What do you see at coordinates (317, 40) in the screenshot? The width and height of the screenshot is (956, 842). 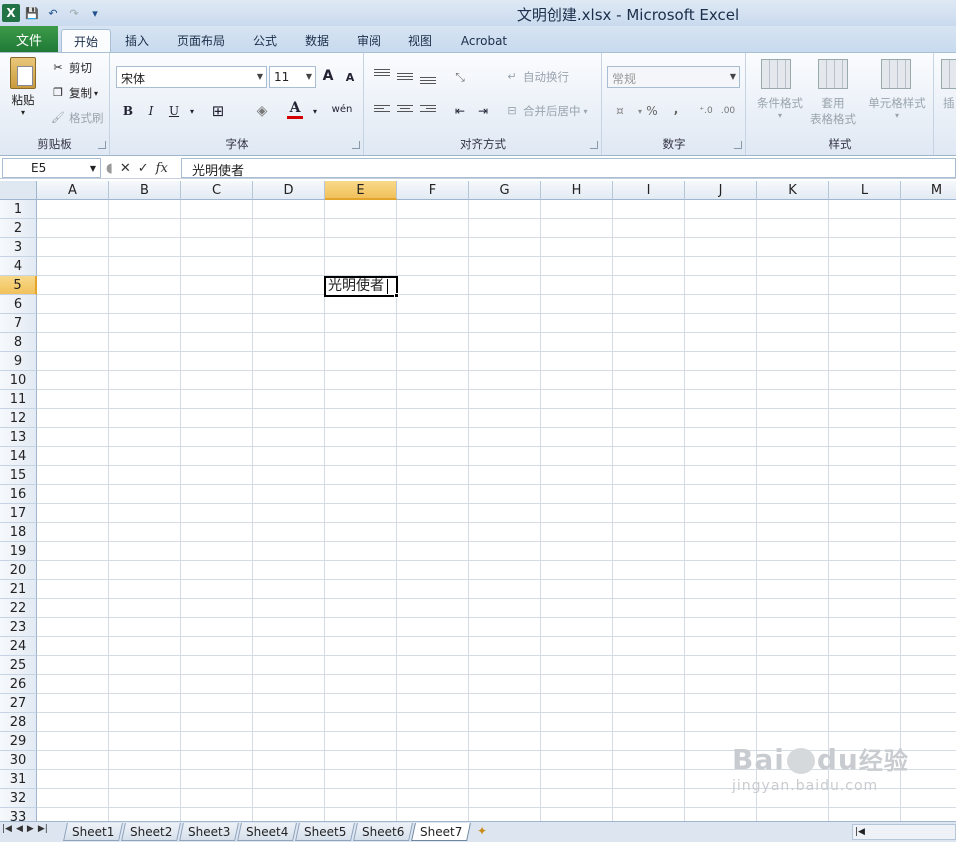 I see `tab-data: 数据` at bounding box center [317, 40].